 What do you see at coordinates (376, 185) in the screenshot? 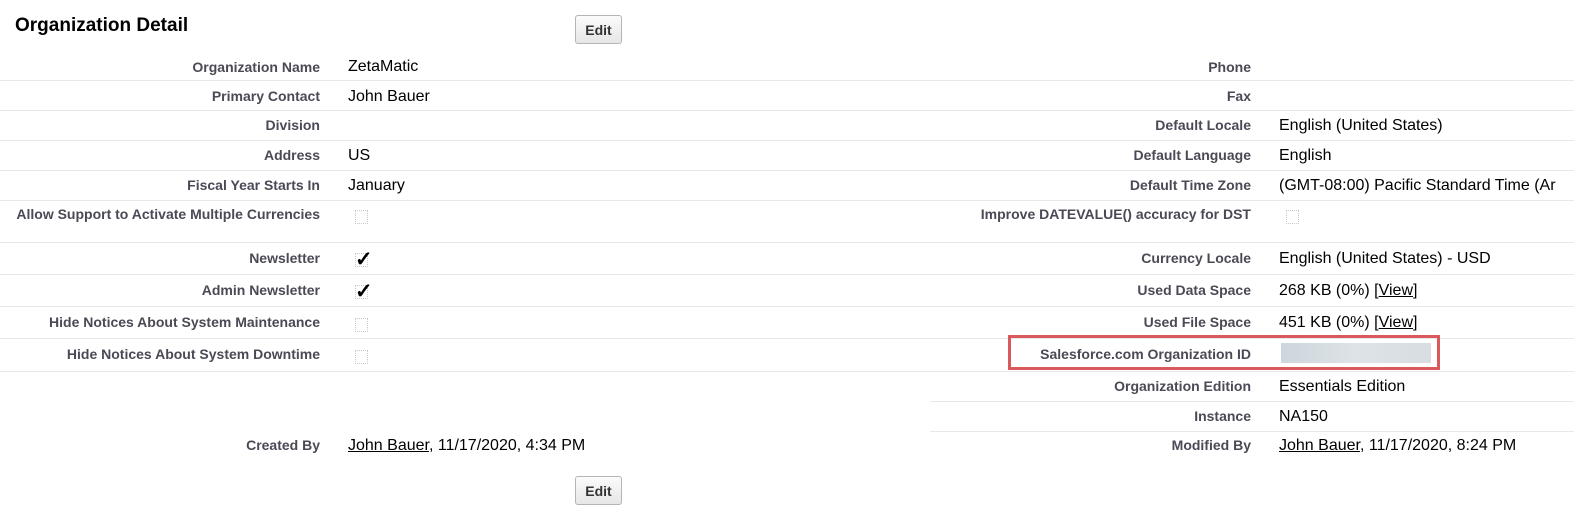
I see `field-value: January` at bounding box center [376, 185].